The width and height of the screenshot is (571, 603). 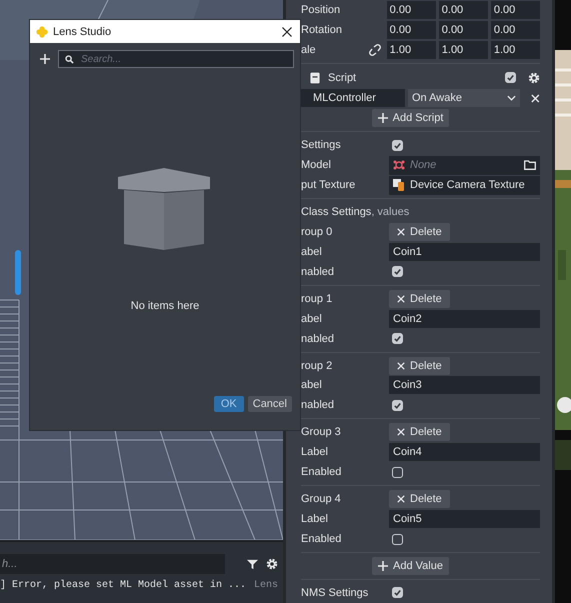 I want to click on group-title: roup 1, so click(x=317, y=298).